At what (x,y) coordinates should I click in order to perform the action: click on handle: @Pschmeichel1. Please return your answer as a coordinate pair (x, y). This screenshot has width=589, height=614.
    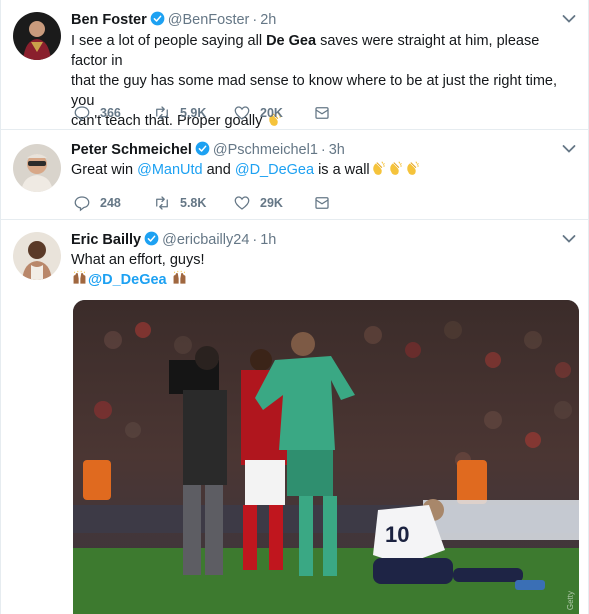
    Looking at the image, I should click on (265, 150).